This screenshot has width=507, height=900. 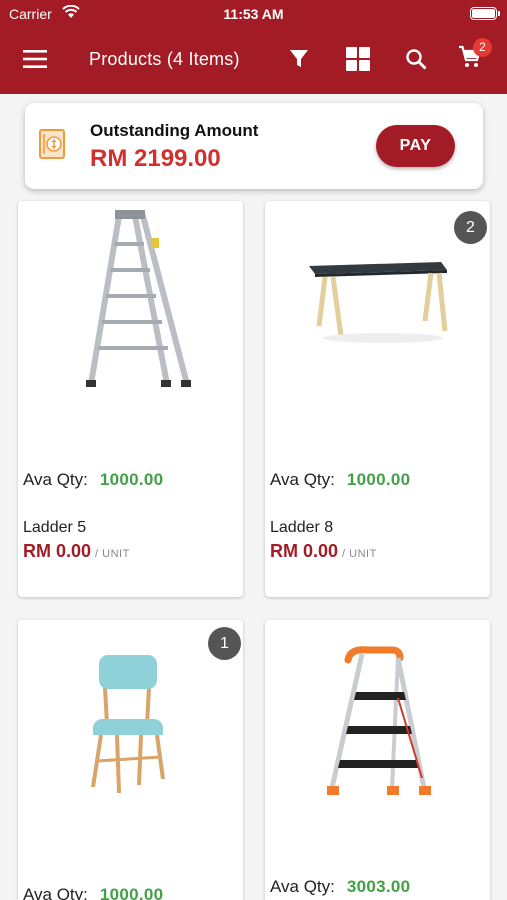 I want to click on status-bar: Carrier 11:53 AM, so click(x=253, y=14).